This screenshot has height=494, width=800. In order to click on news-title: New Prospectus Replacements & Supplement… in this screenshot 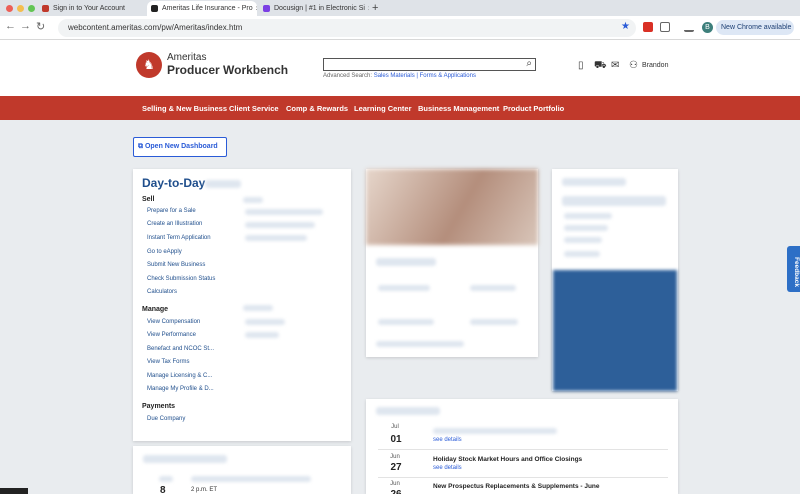, I will do `click(516, 486)`.